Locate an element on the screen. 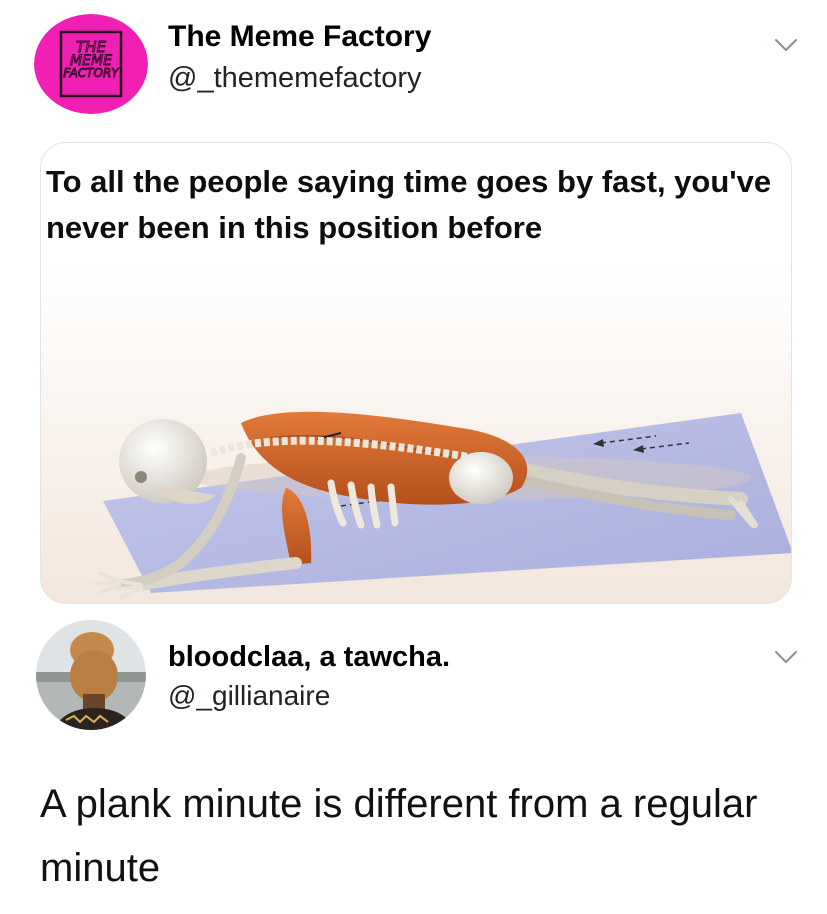 The height and width of the screenshot is (914, 827). brand-logo-avatar-icon: THE MEME FACTORY is located at coordinates (91, 64).